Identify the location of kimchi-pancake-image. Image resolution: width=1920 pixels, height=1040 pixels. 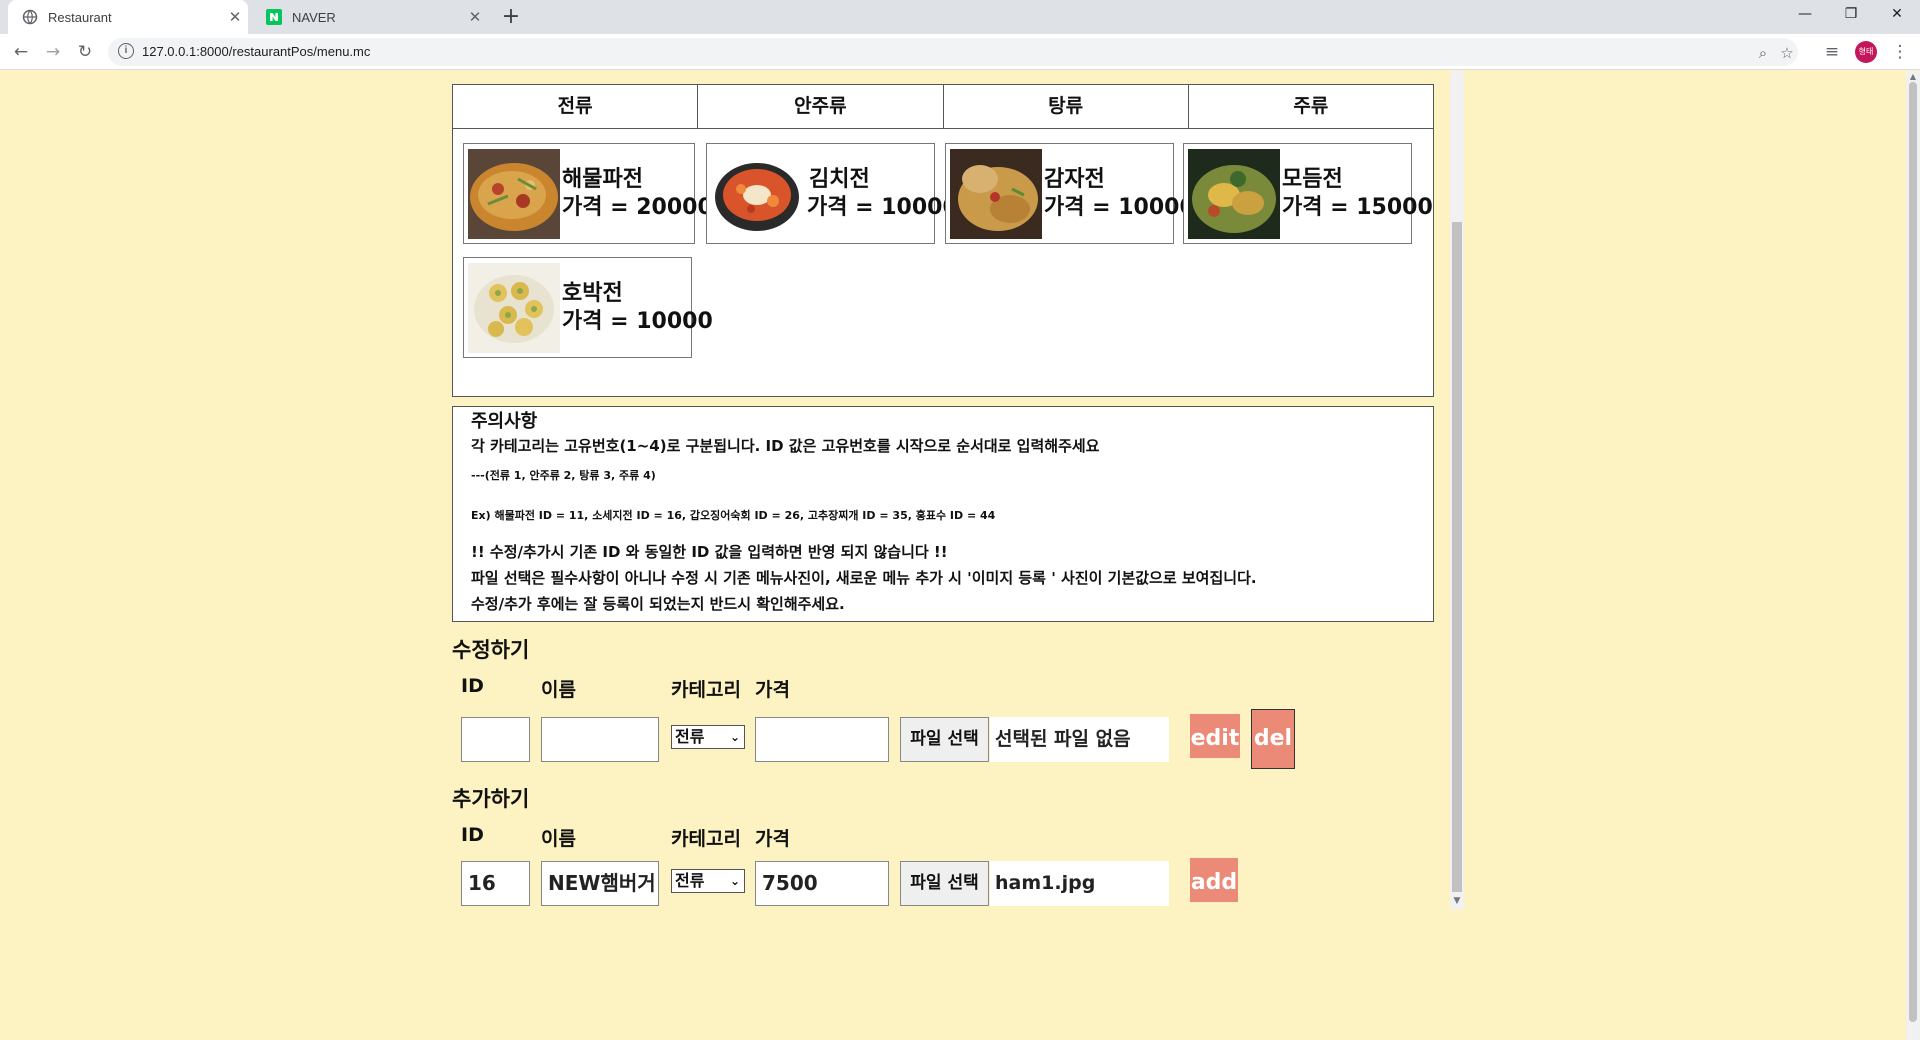
(757, 193).